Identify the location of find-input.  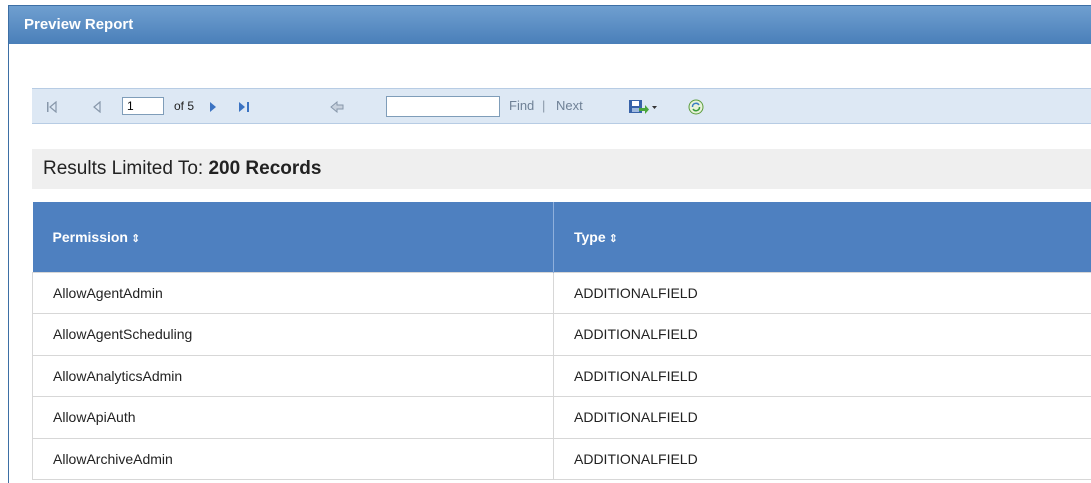
(443, 106).